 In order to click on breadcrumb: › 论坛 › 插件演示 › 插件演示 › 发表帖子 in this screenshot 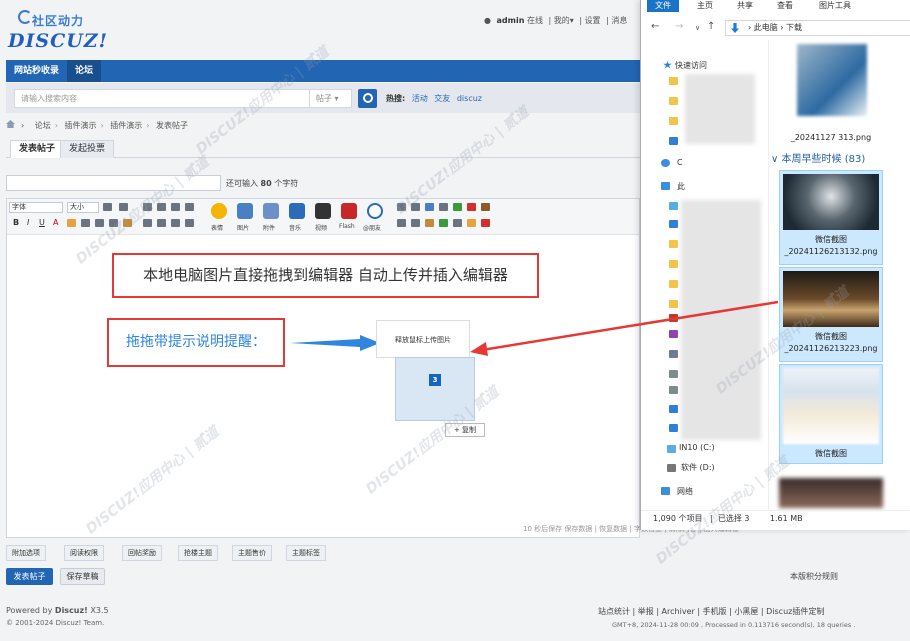, I will do `click(97, 125)`.